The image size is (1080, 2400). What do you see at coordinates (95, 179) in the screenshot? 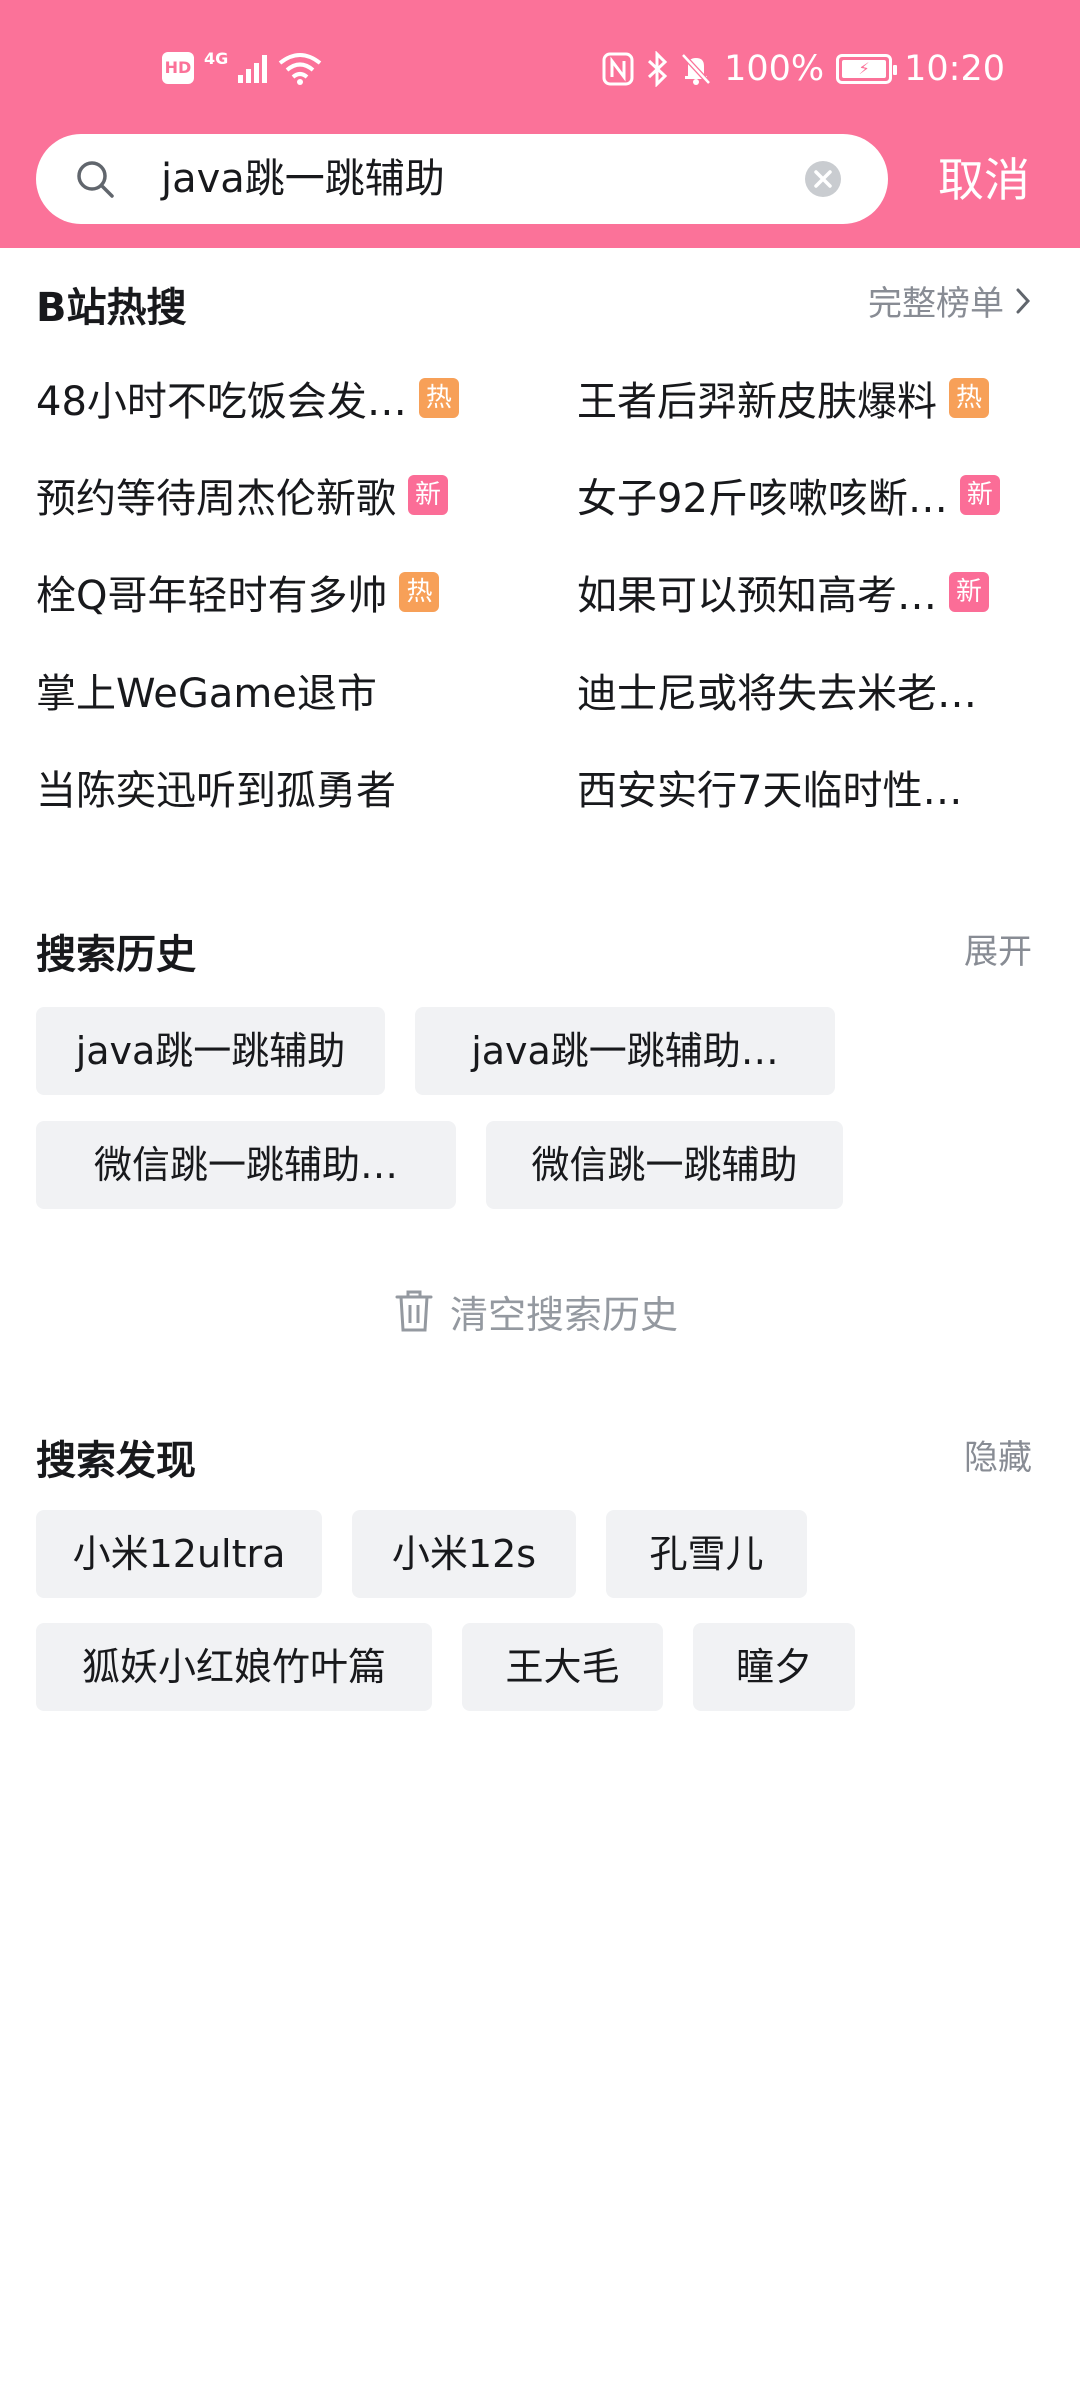
I see `search-icon` at bounding box center [95, 179].